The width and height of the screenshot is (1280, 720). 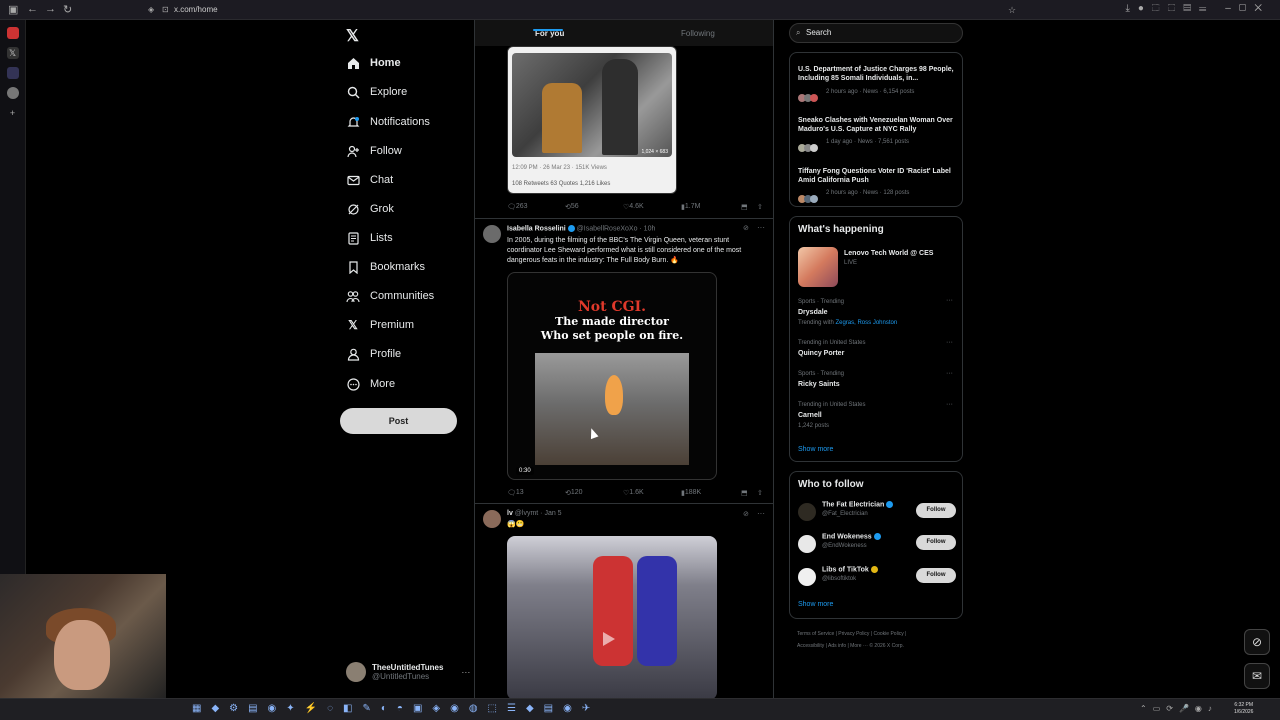 I want to click on clock: 6:32 PM 1/6/2026, so click(x=1243, y=709).